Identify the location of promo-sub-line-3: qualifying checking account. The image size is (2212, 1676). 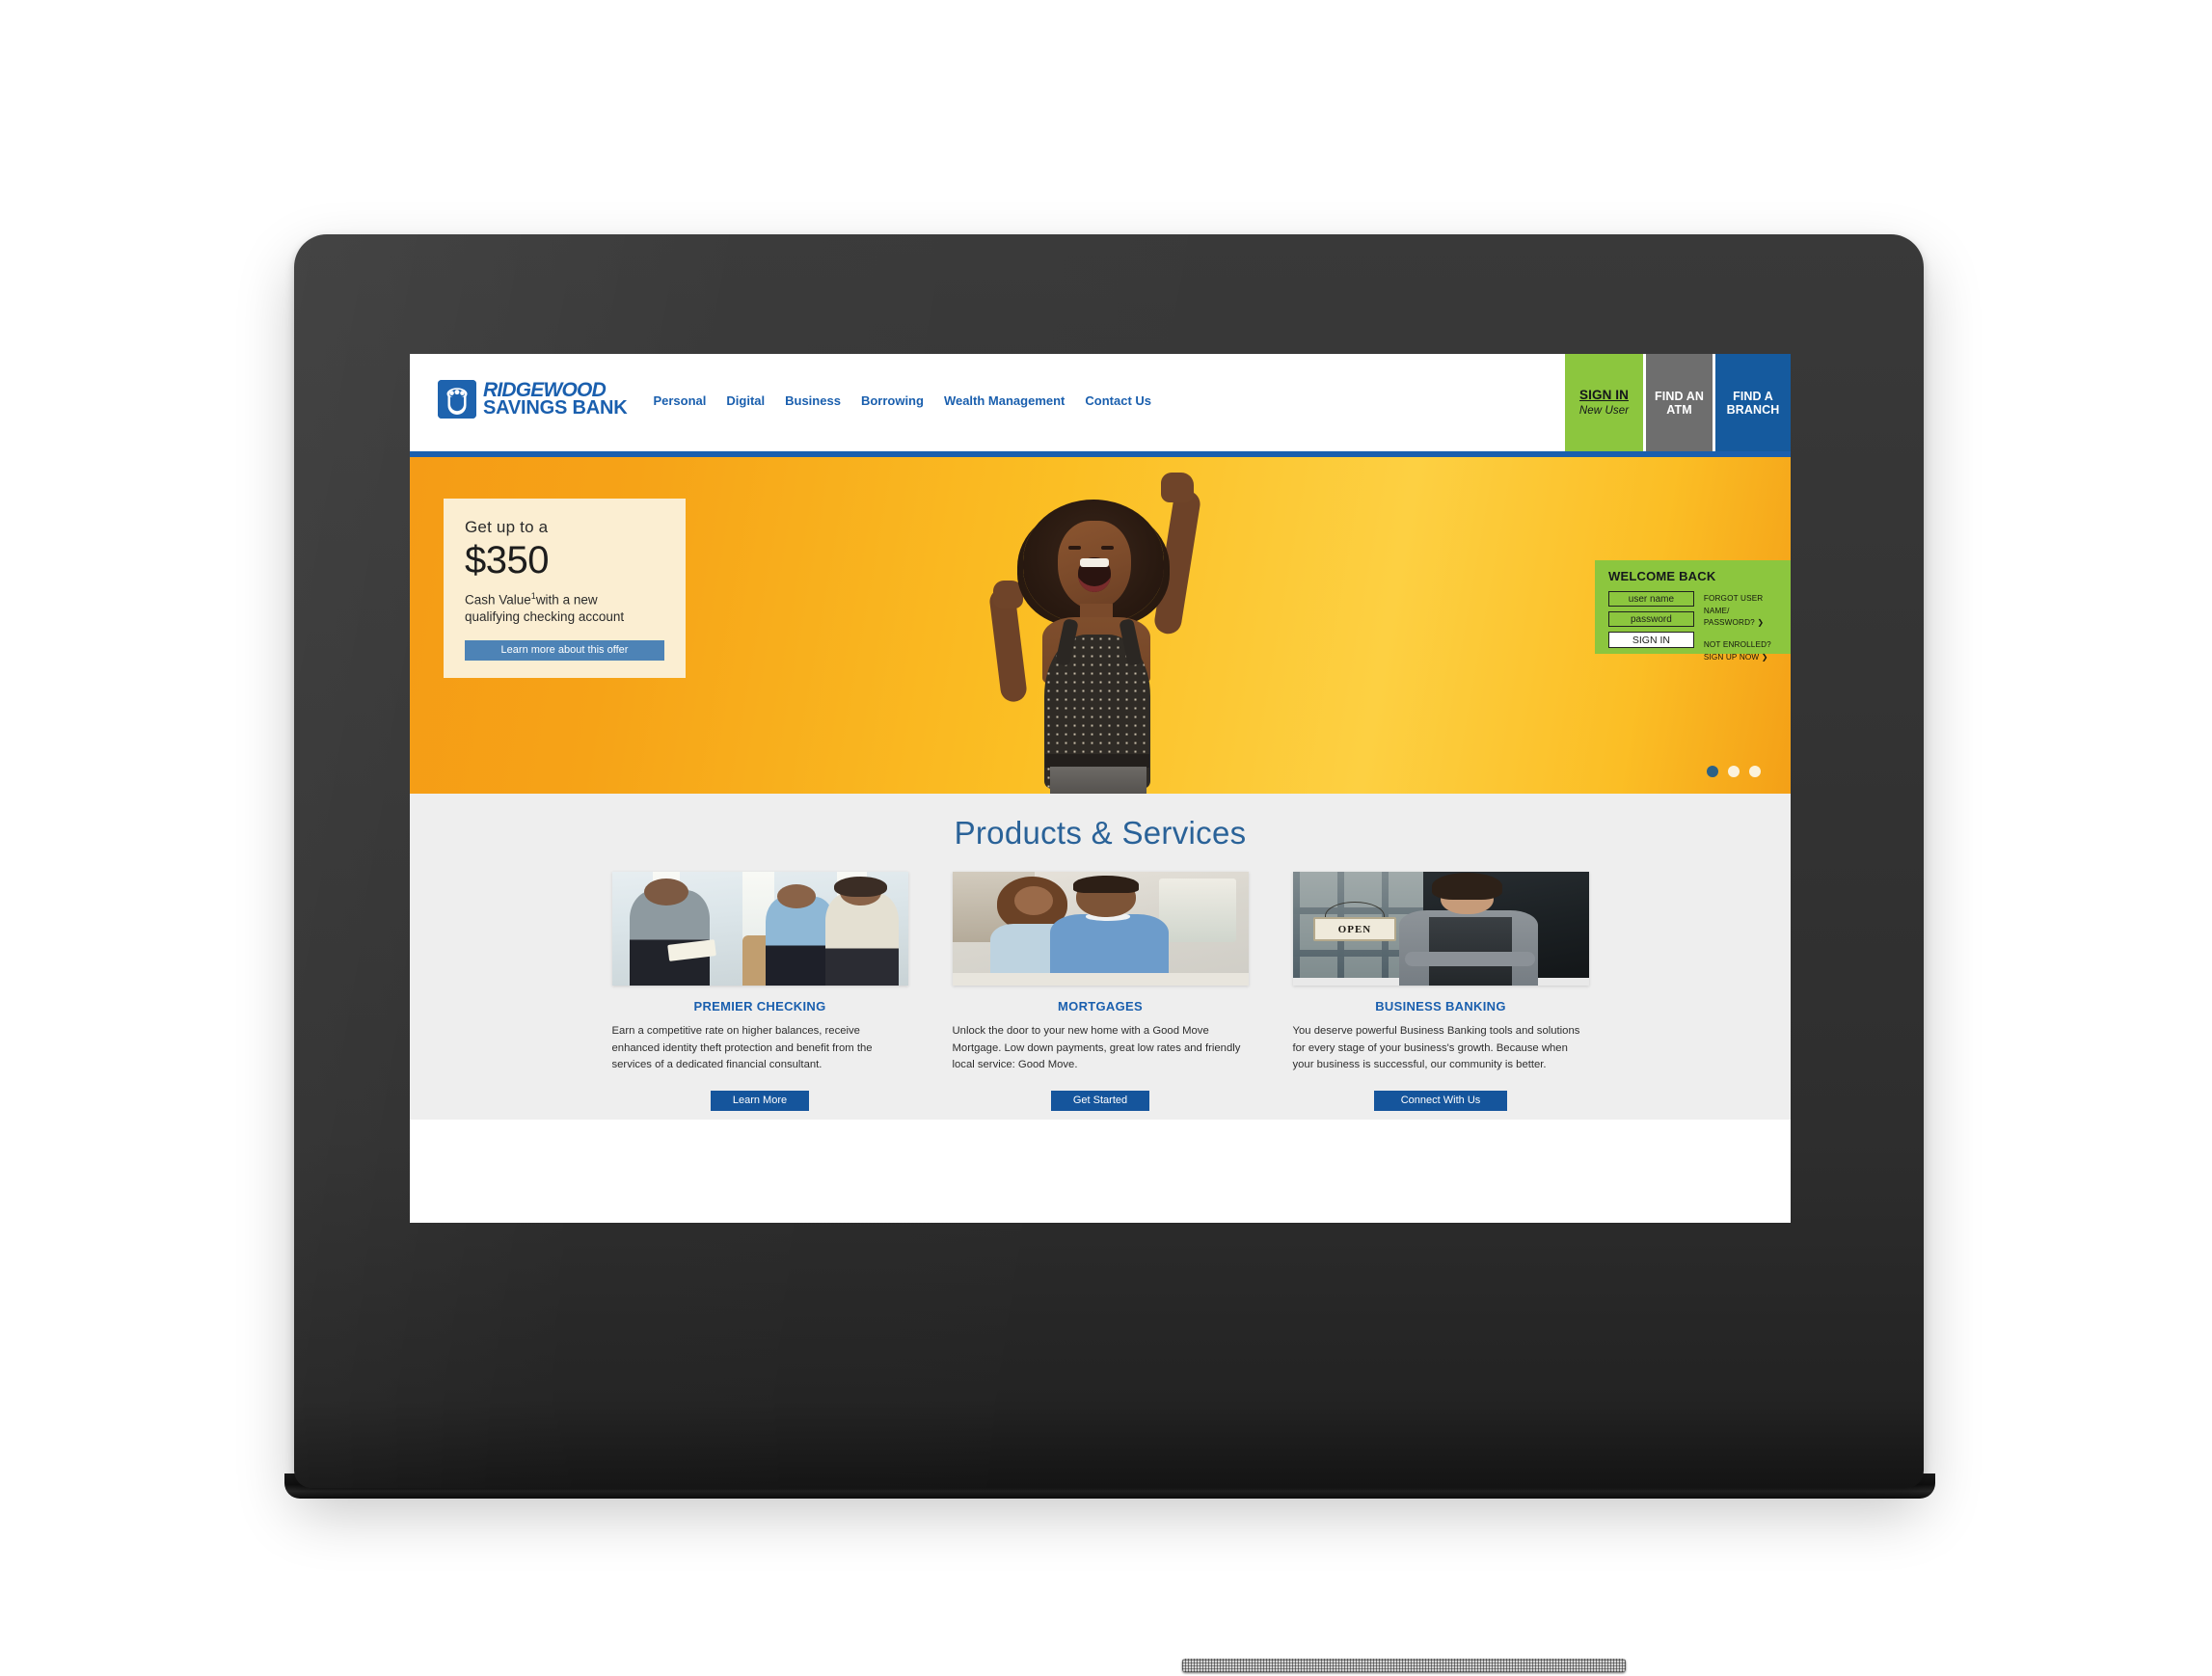
(545, 616).